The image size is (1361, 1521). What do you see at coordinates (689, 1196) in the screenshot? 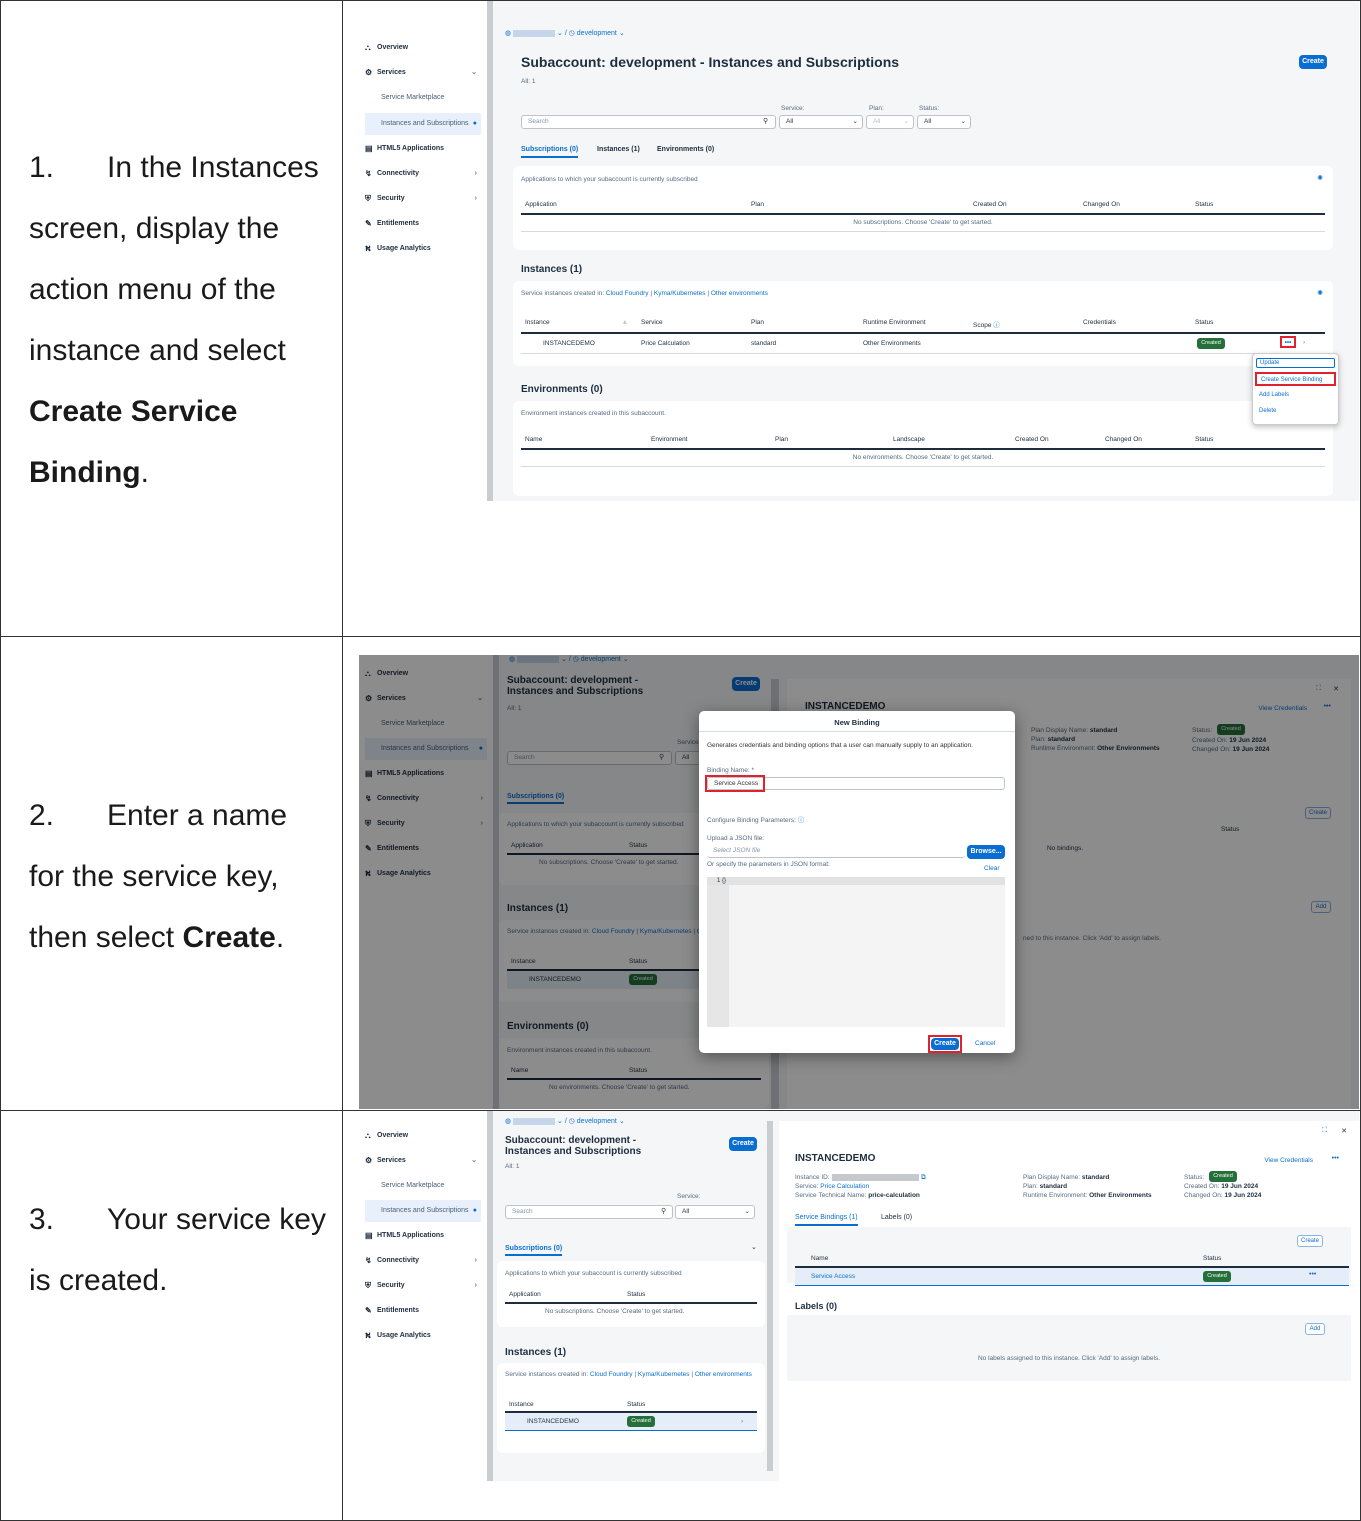
I see `service-filter-label: Service:` at bounding box center [689, 1196].